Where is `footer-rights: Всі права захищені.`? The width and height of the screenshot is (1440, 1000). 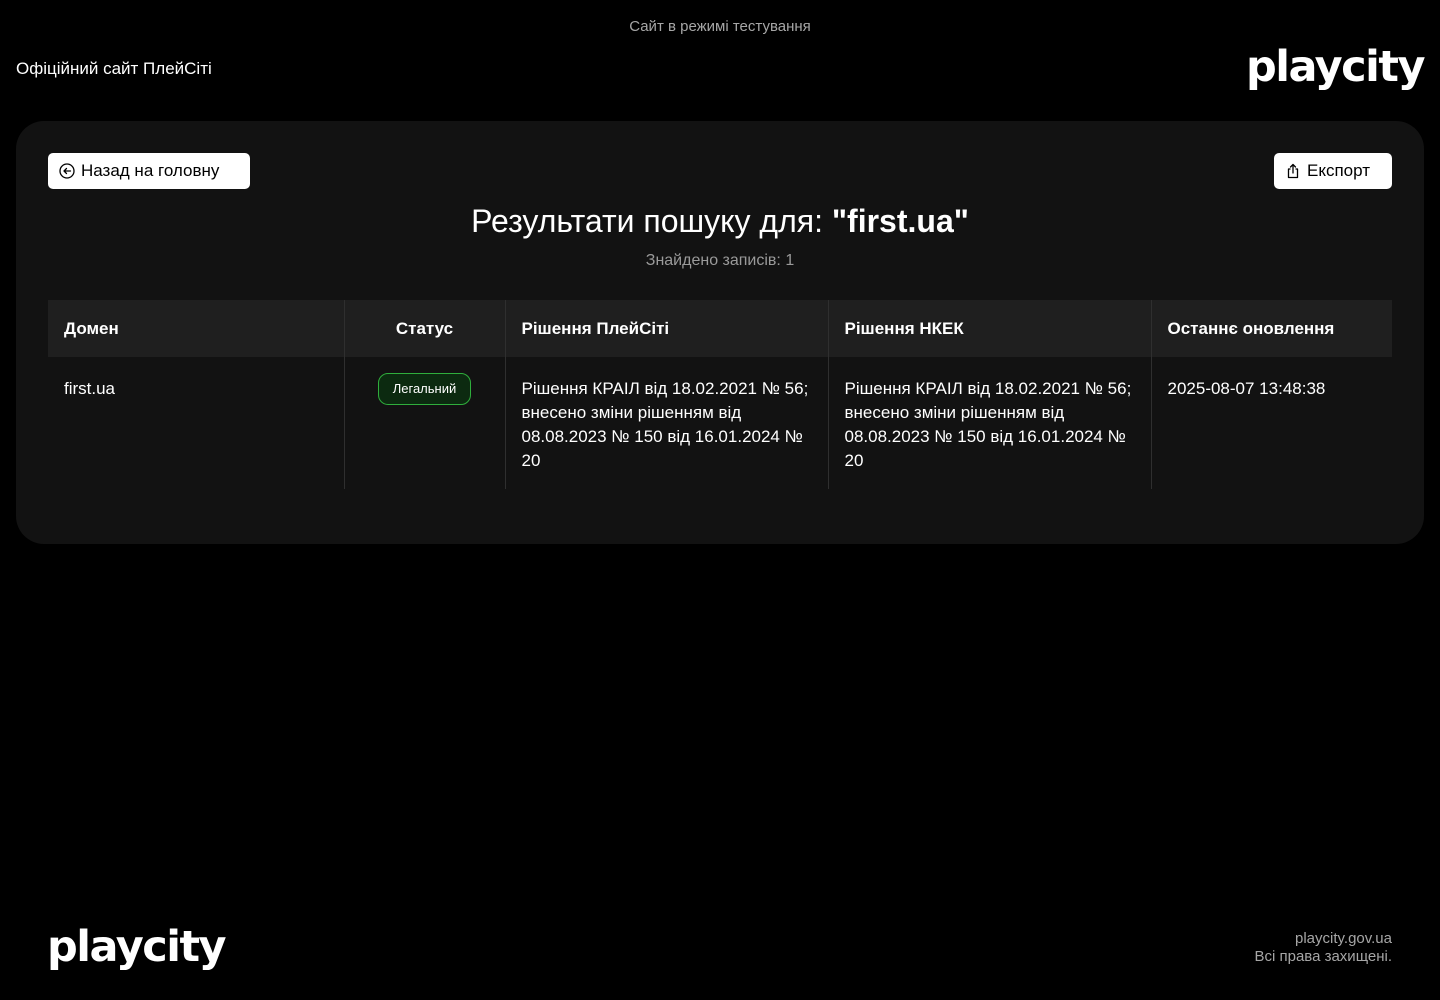
footer-rights: Всі права захищені. is located at coordinates (1323, 956).